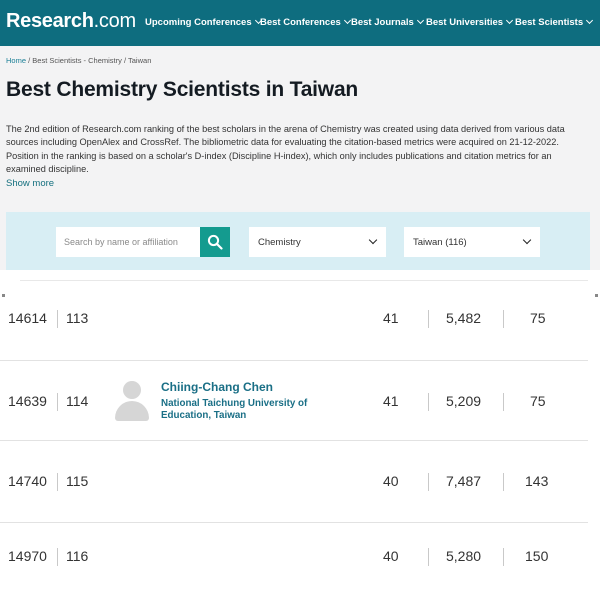 The width and height of the screenshot is (600, 589). What do you see at coordinates (16, 60) in the screenshot?
I see `breadcrumb-home: Home` at bounding box center [16, 60].